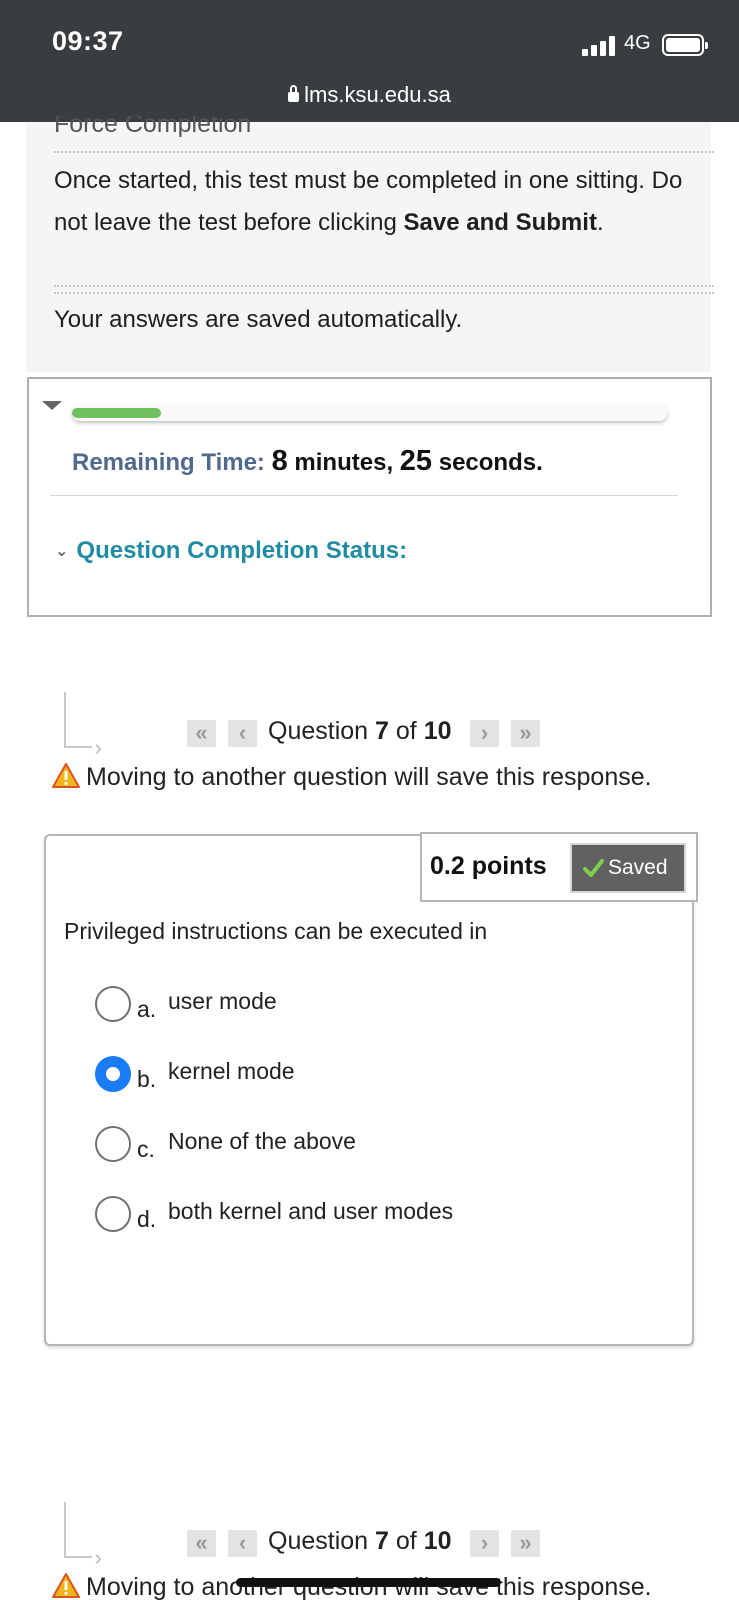 This screenshot has width=739, height=1600. What do you see at coordinates (628, 868) in the screenshot?
I see `saved-badge: Saved` at bounding box center [628, 868].